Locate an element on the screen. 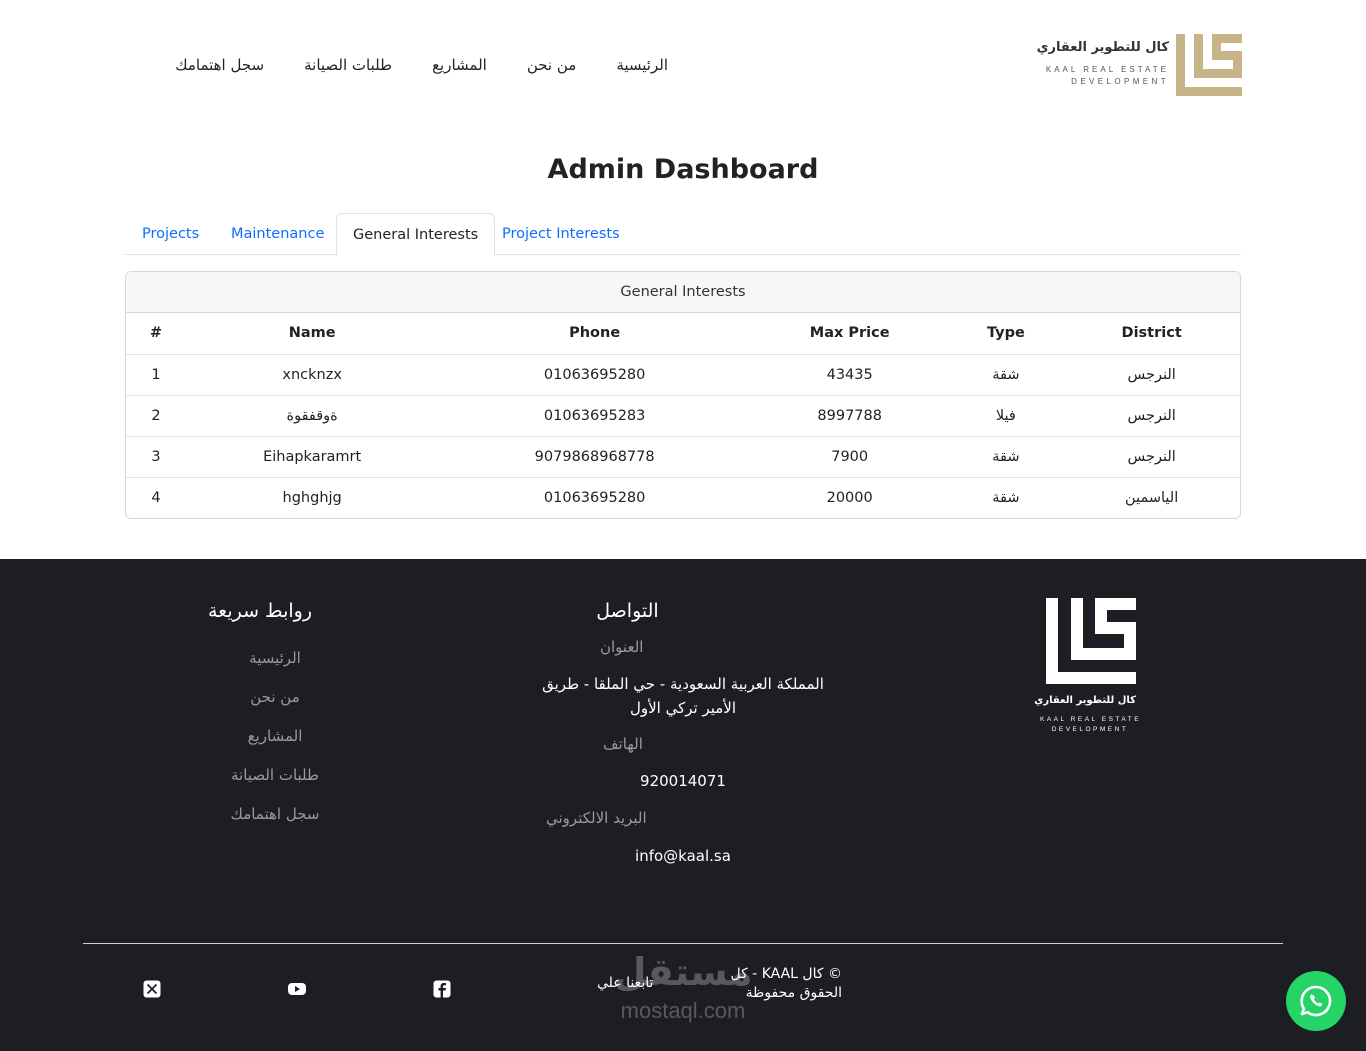  cell-number: 4 is located at coordinates (156, 497).